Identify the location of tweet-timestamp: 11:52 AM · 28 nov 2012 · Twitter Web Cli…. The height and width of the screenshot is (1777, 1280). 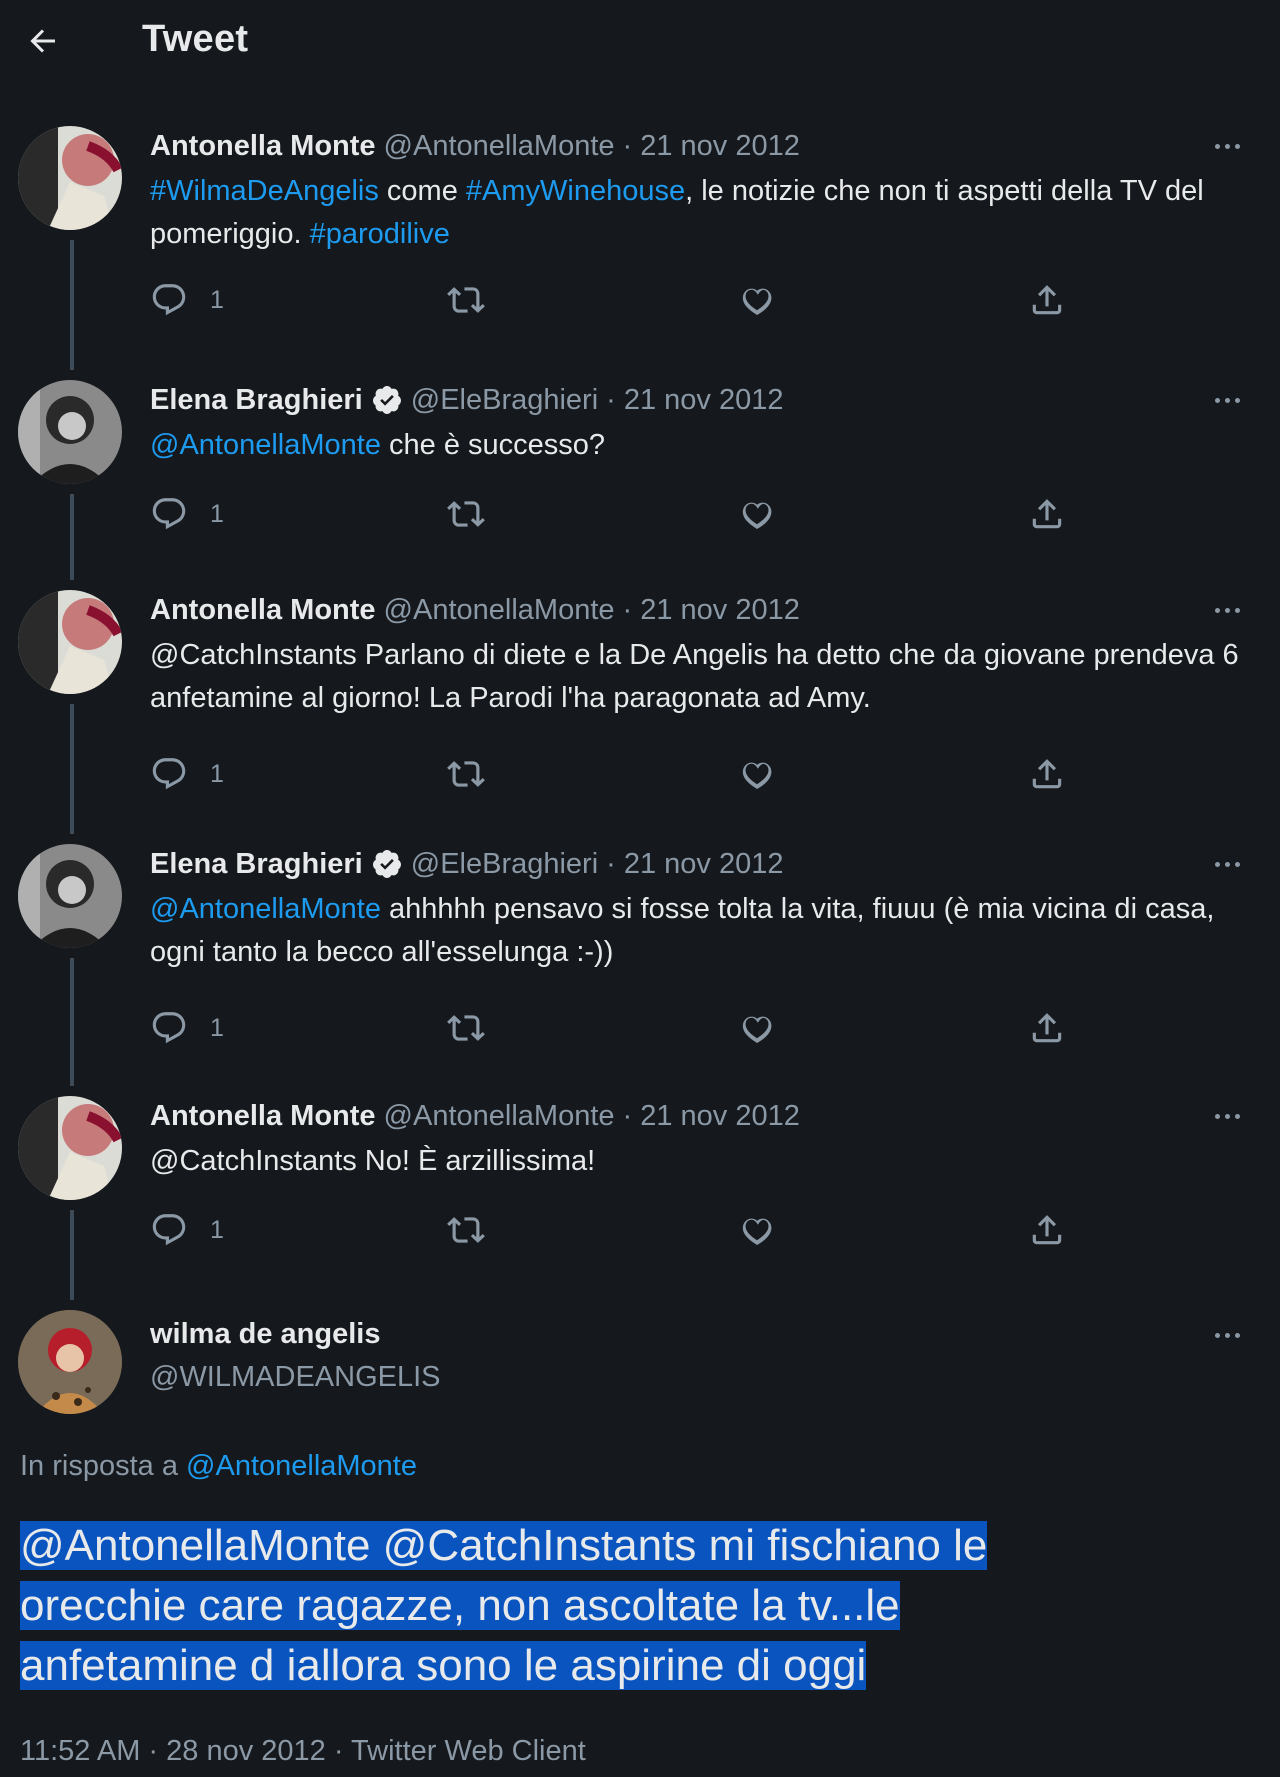
(303, 1751).